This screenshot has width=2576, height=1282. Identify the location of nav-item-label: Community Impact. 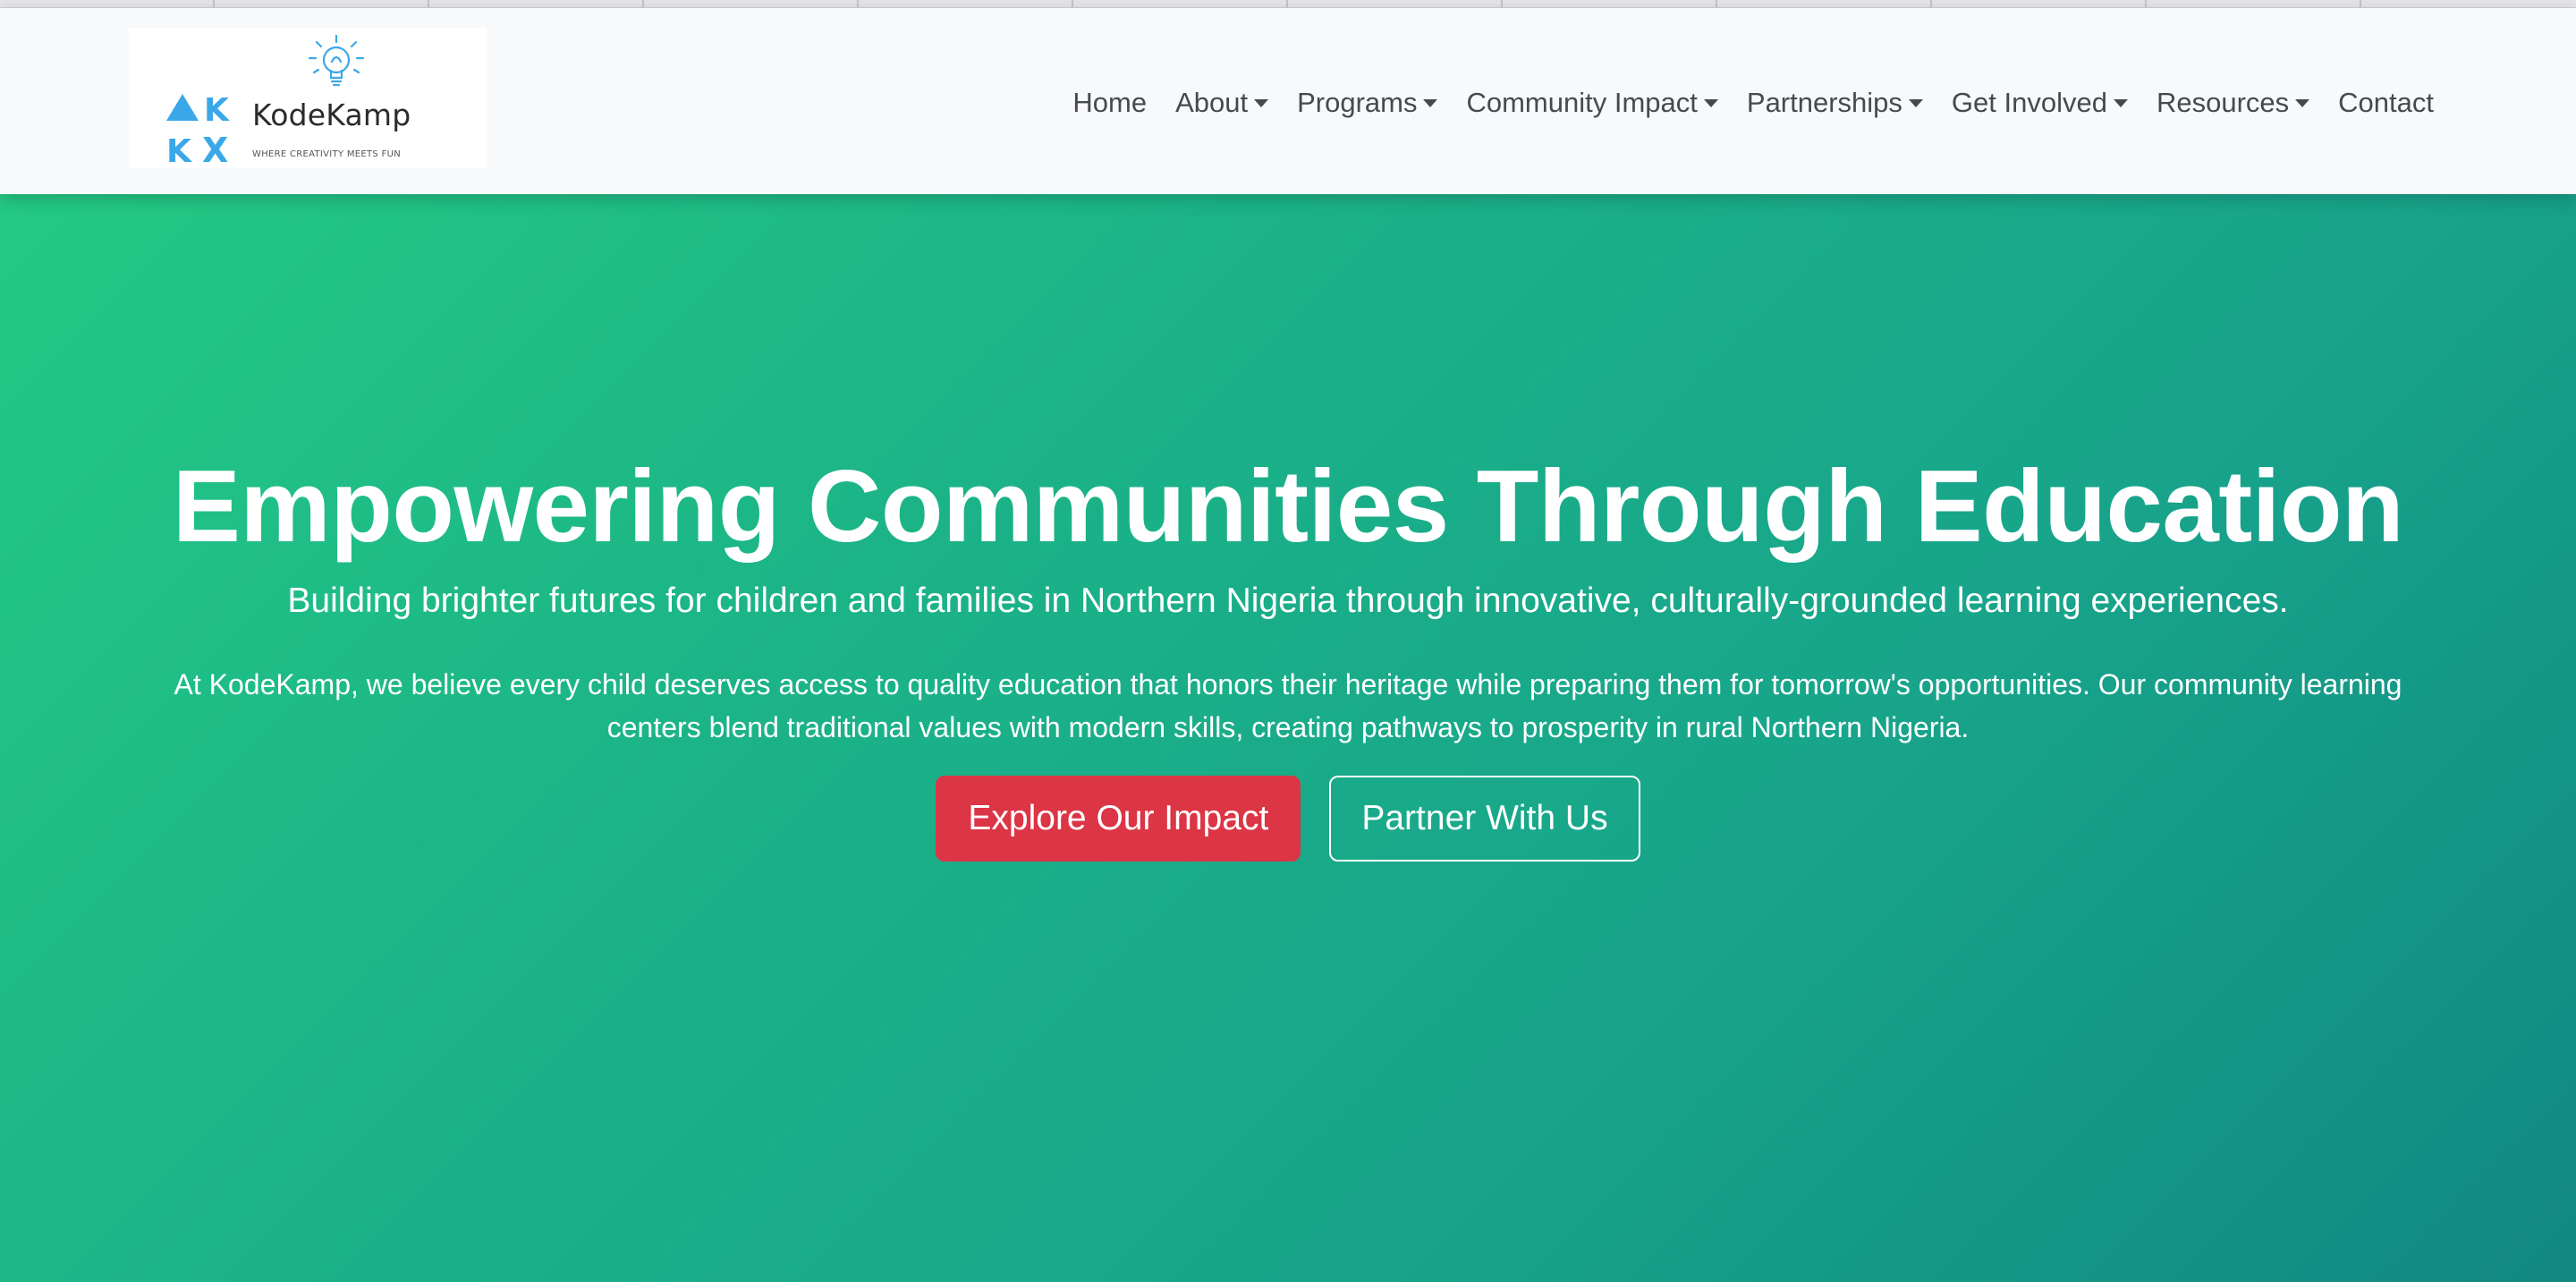
(1582, 102).